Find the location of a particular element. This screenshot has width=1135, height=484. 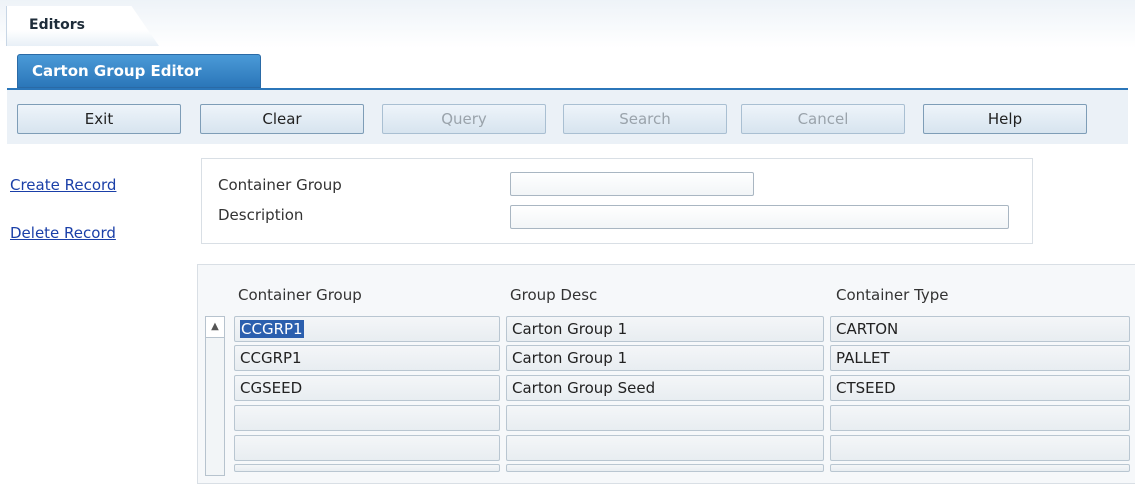

tab-bar: Editors is located at coordinates (567, 24).